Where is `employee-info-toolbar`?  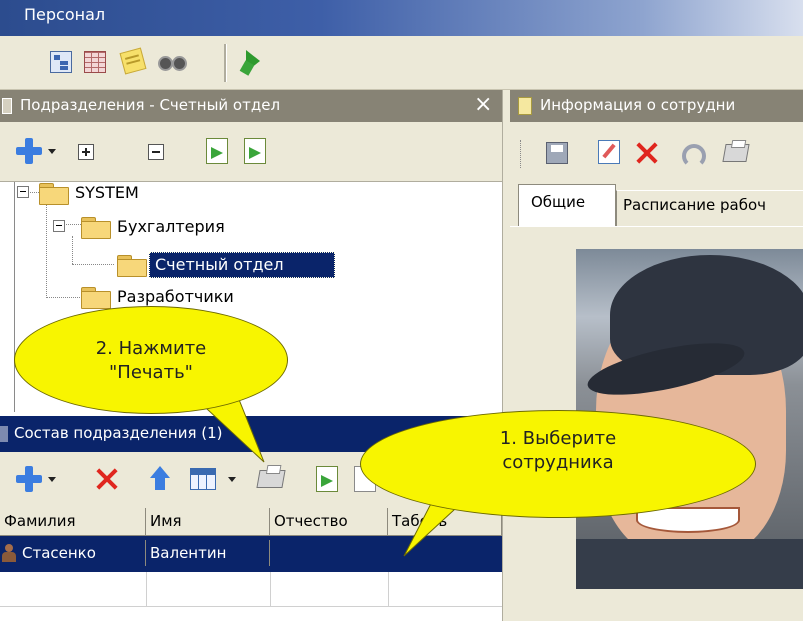 employee-info-toolbar is located at coordinates (656, 152).